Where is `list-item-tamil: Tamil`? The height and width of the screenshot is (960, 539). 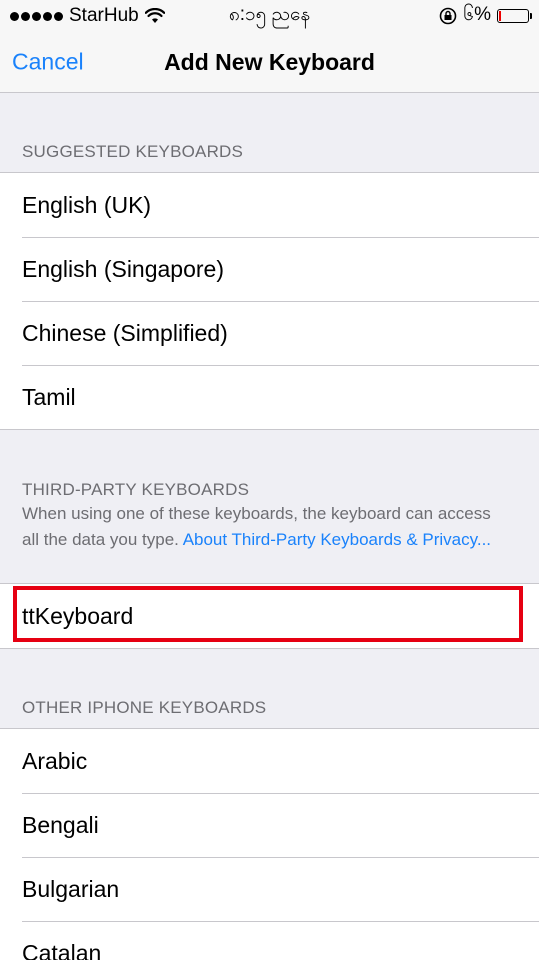 list-item-tamil: Tamil is located at coordinates (269, 397).